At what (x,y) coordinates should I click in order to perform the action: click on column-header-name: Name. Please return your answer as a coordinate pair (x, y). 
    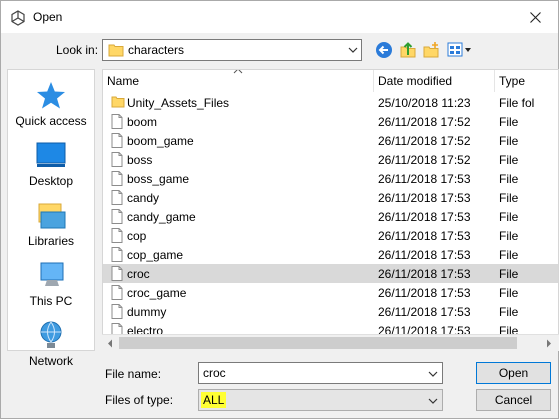
    Looking at the image, I should click on (238, 81).